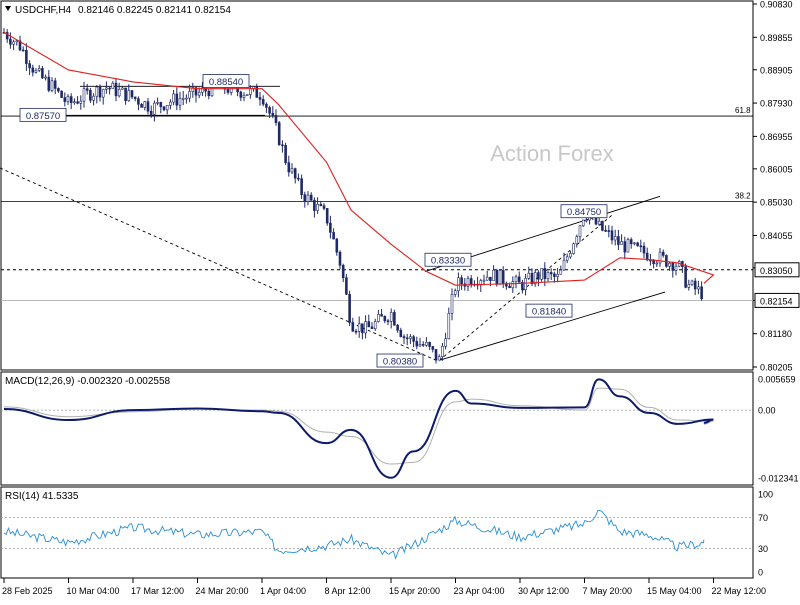 Image resolution: width=800 pixels, height=605 pixels. Describe the element at coordinates (43, 116) in the screenshot. I see `price-annotation-label: 0.87570` at that location.